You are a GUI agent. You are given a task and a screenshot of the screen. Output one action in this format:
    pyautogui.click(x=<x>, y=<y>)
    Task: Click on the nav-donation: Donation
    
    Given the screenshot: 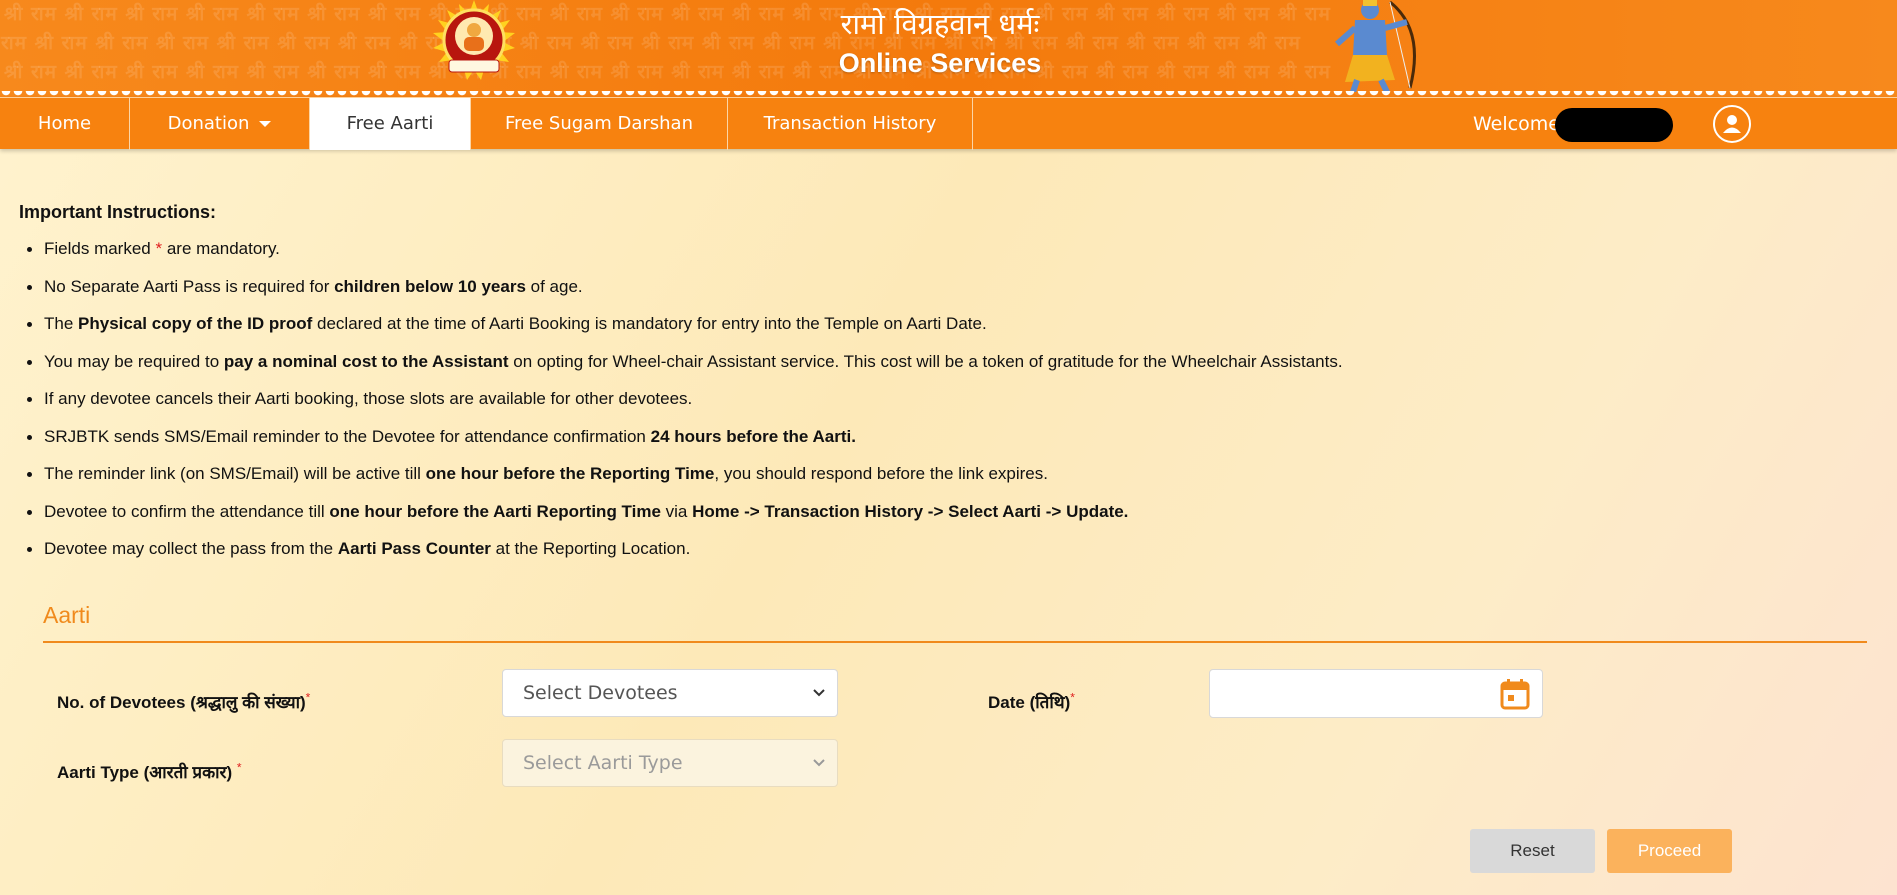 What is the action you would take?
    pyautogui.click(x=220, y=124)
    